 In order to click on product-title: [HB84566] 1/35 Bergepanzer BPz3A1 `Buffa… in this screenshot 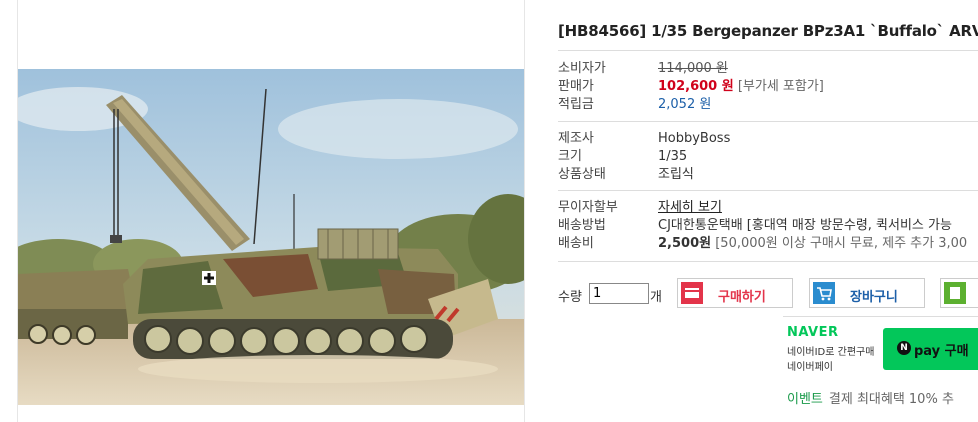, I will do `click(768, 31)`.